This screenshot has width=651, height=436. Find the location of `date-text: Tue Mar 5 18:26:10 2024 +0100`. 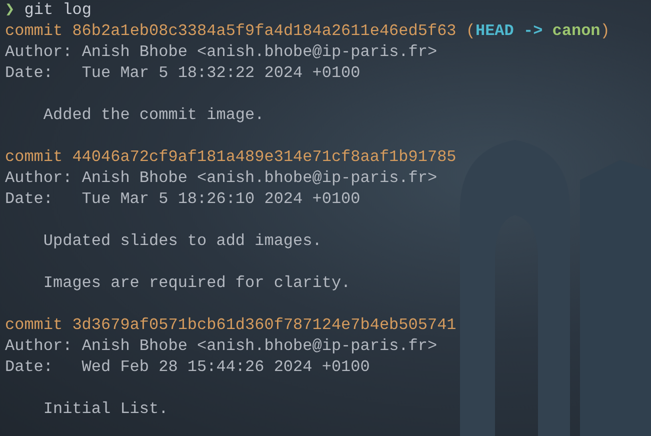

date-text: Tue Mar 5 18:26:10 2024 +0100 is located at coordinates (221, 199).